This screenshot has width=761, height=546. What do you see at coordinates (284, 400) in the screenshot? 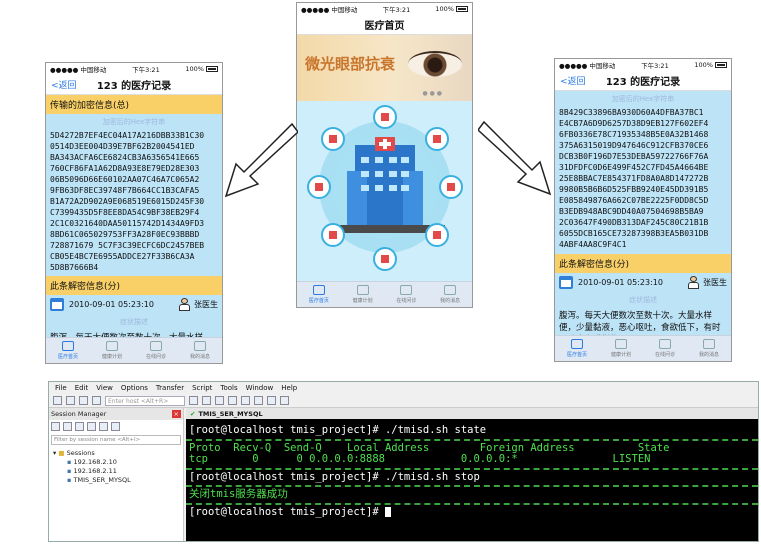
I see `help-icon` at bounding box center [284, 400].